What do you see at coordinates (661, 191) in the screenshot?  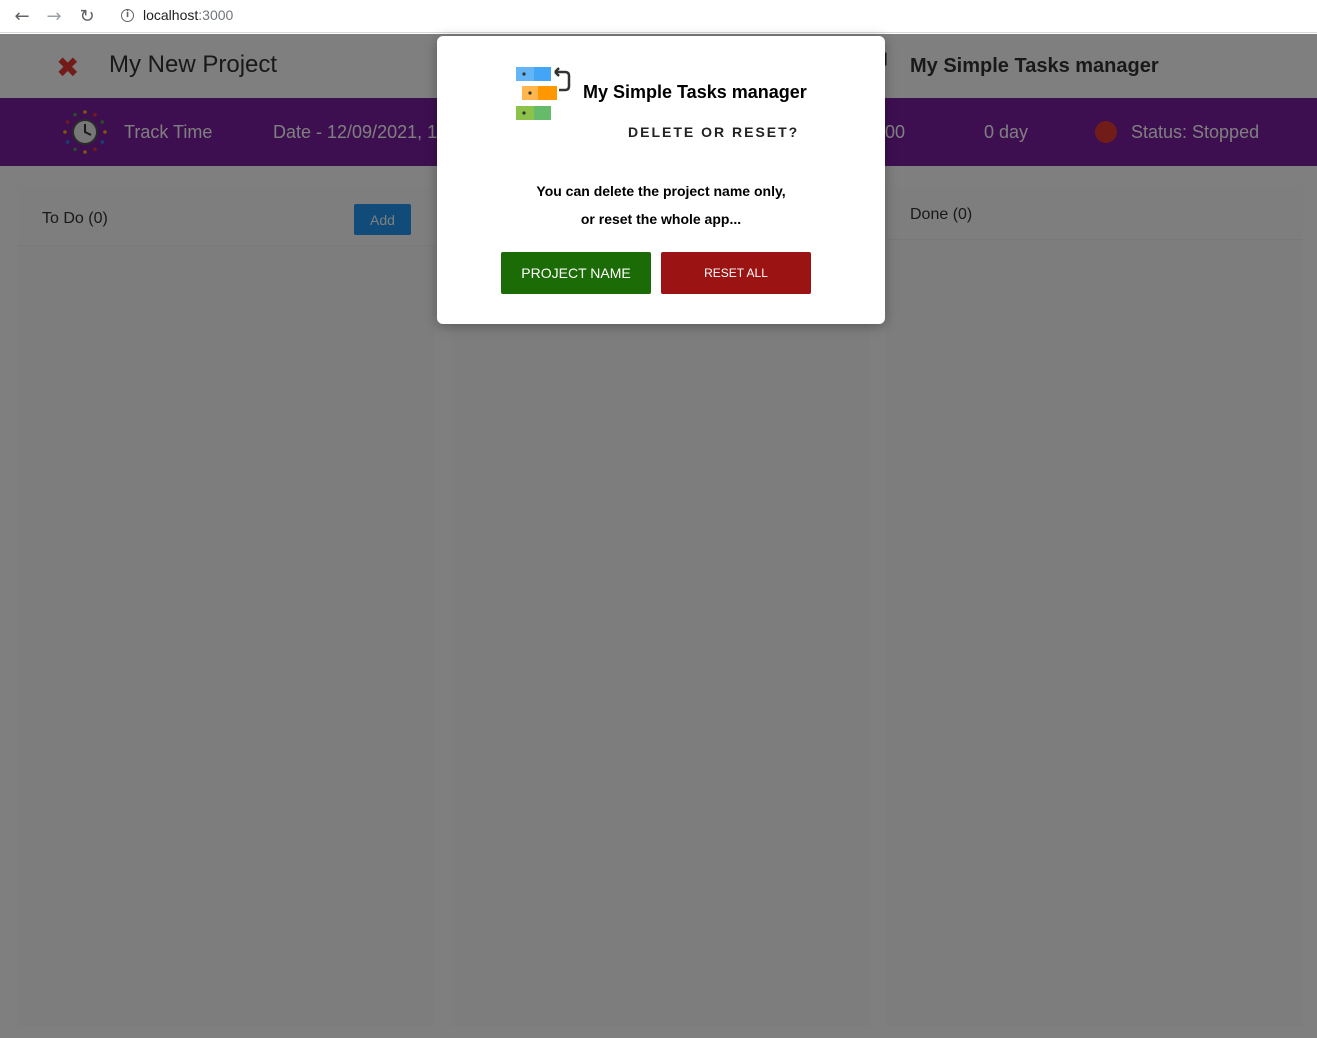 I see `dialog-message-line1: You can delete the project name only,` at bounding box center [661, 191].